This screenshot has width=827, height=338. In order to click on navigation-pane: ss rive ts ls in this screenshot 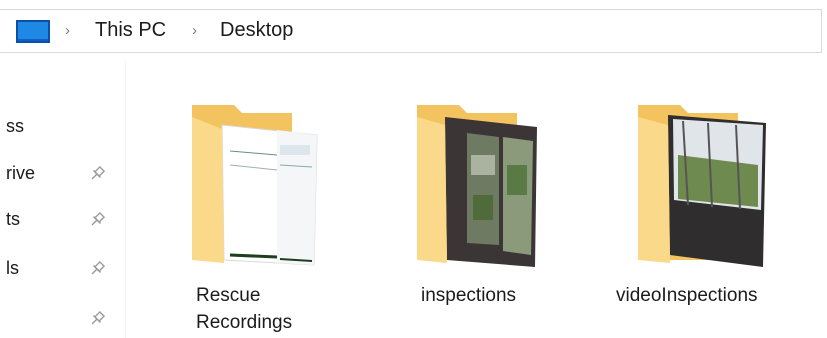, I will do `click(63, 199)`.